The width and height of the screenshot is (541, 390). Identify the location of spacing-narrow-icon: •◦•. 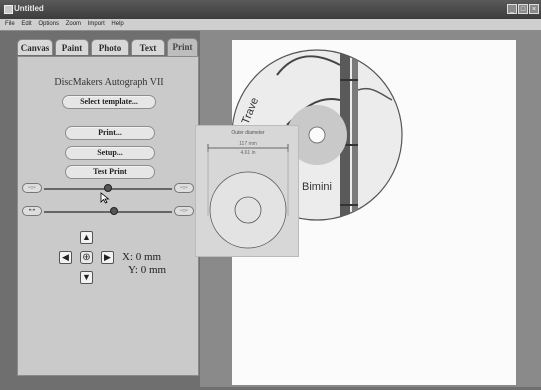
(32, 211).